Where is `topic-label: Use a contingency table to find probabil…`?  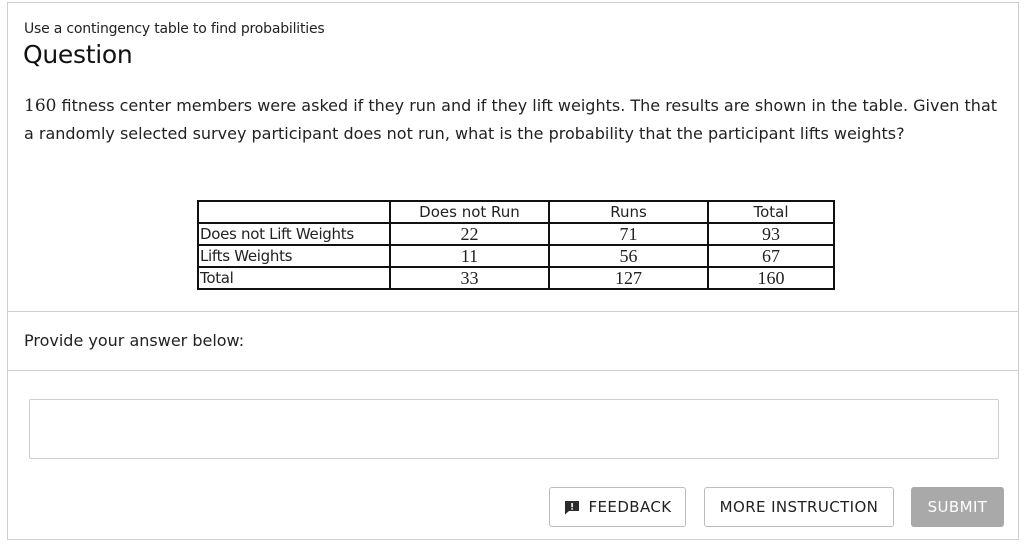
topic-label: Use a contingency table to find probabil… is located at coordinates (174, 29).